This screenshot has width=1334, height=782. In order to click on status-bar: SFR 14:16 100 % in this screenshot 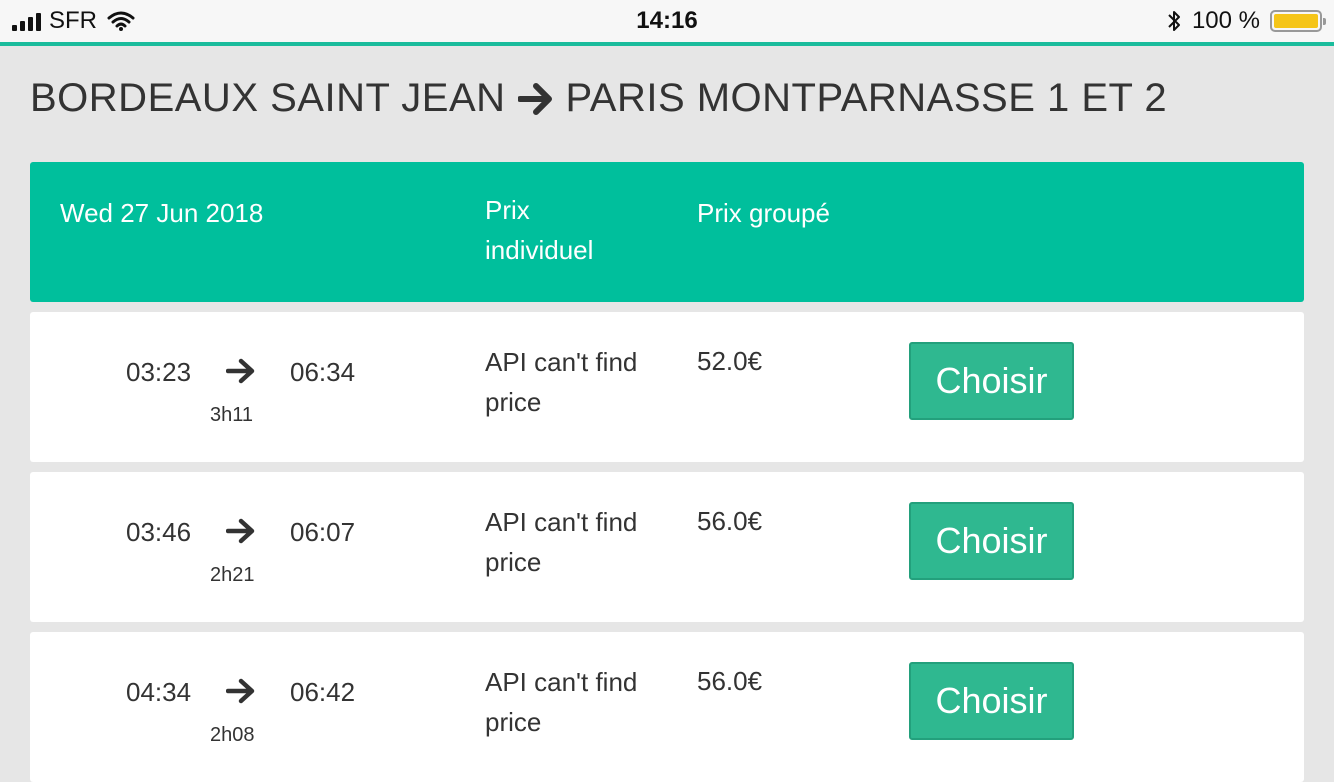, I will do `click(667, 21)`.